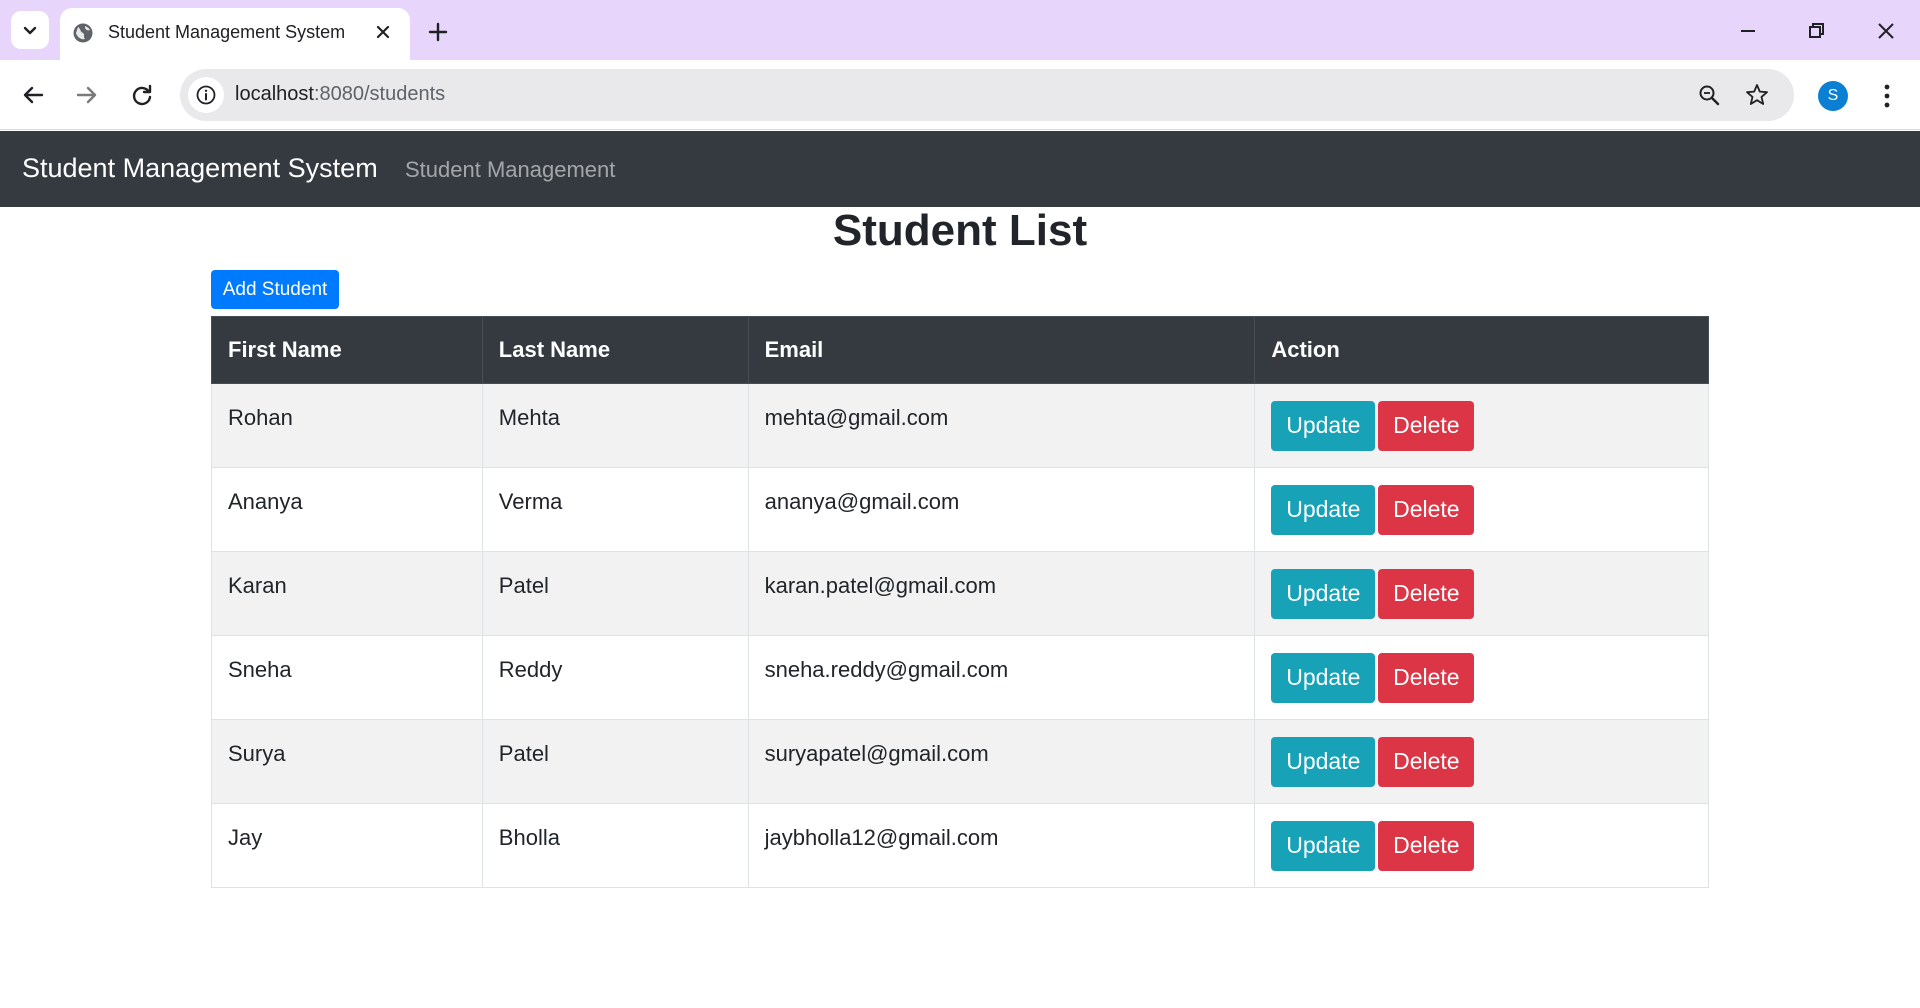 The width and height of the screenshot is (1920, 1008). I want to click on cell-last-name: Mehta, so click(615, 425).